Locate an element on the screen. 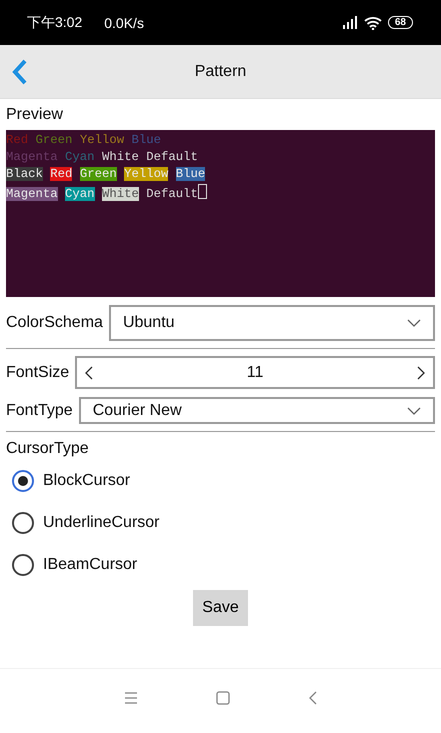 The image size is (441, 733). color-schema-dropdown: Ubuntu is located at coordinates (271, 323).